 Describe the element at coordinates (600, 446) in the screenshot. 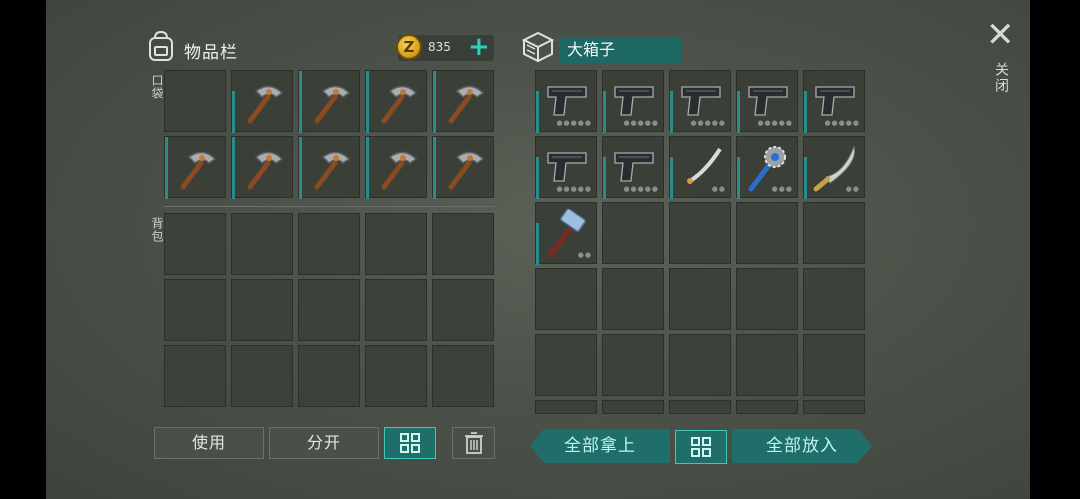

I see `take-all-button: 全部拿上` at that location.